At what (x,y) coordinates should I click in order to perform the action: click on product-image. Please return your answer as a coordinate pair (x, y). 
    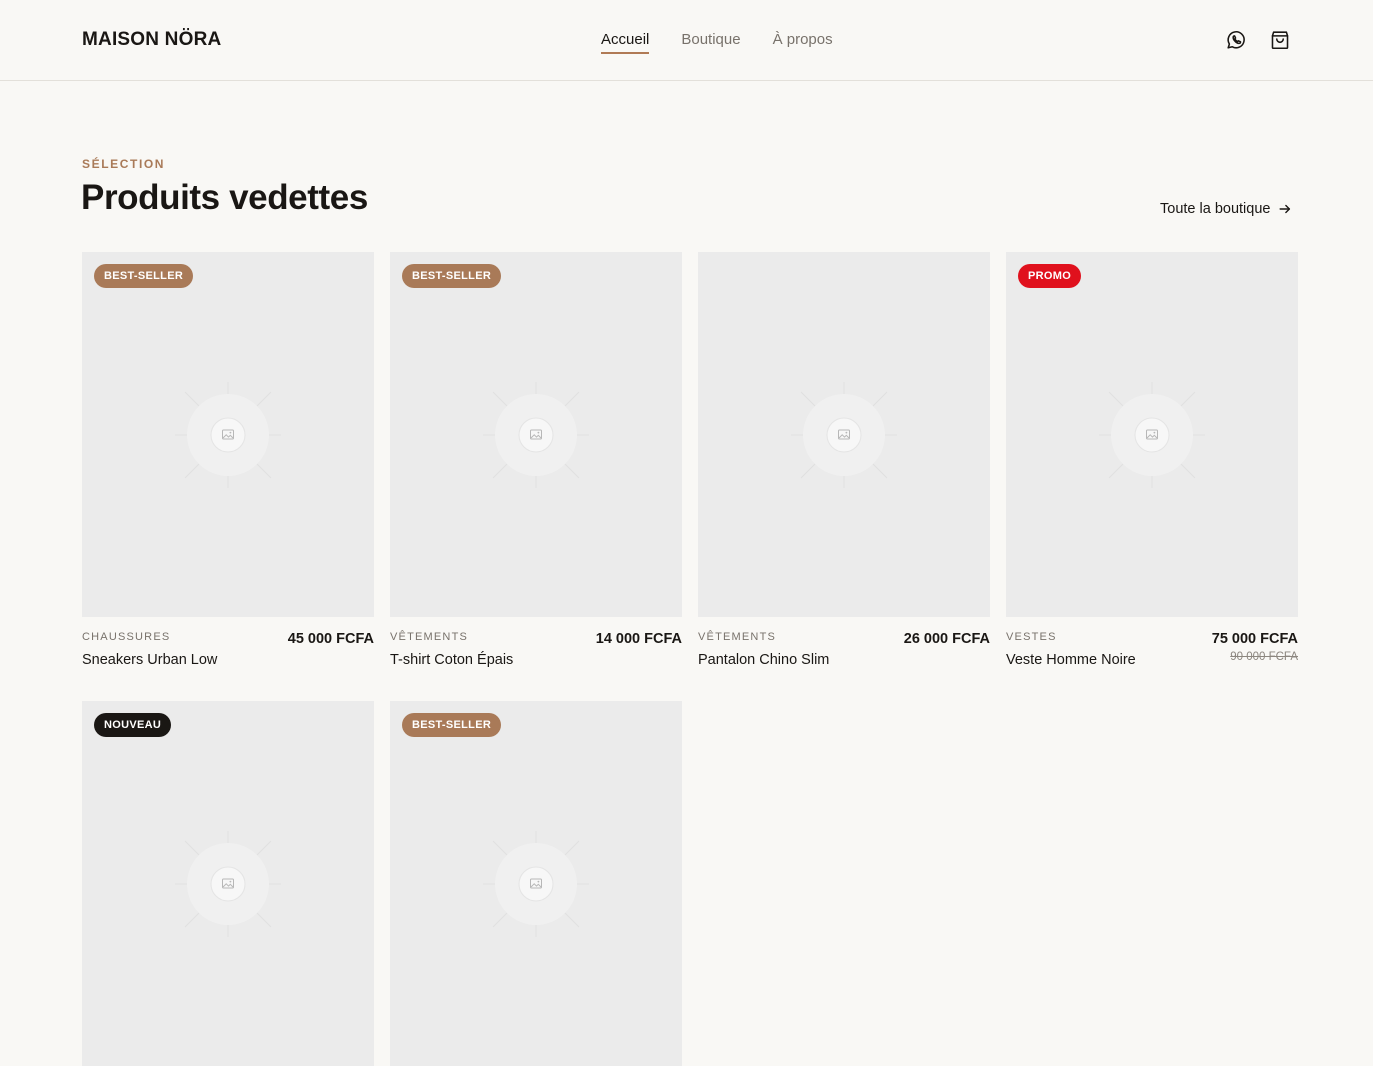
    Looking at the image, I should click on (844, 434).